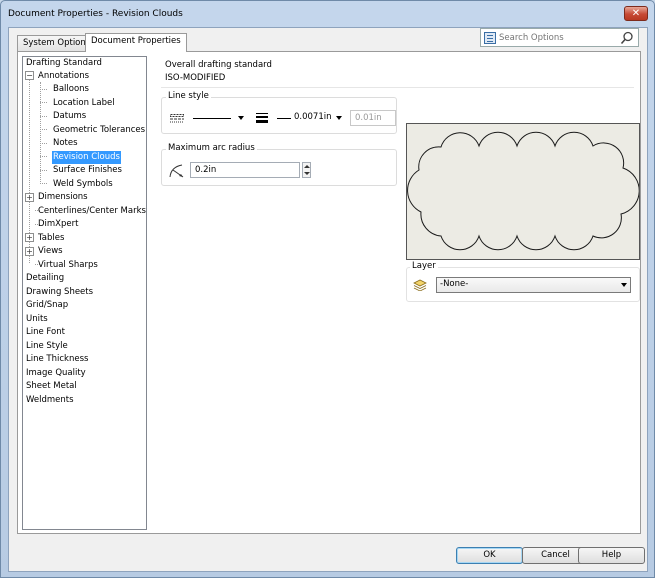 This screenshot has height=578, width=655. I want to click on arc-radius-group: Maximum arc radius 0.2in, so click(279, 164).